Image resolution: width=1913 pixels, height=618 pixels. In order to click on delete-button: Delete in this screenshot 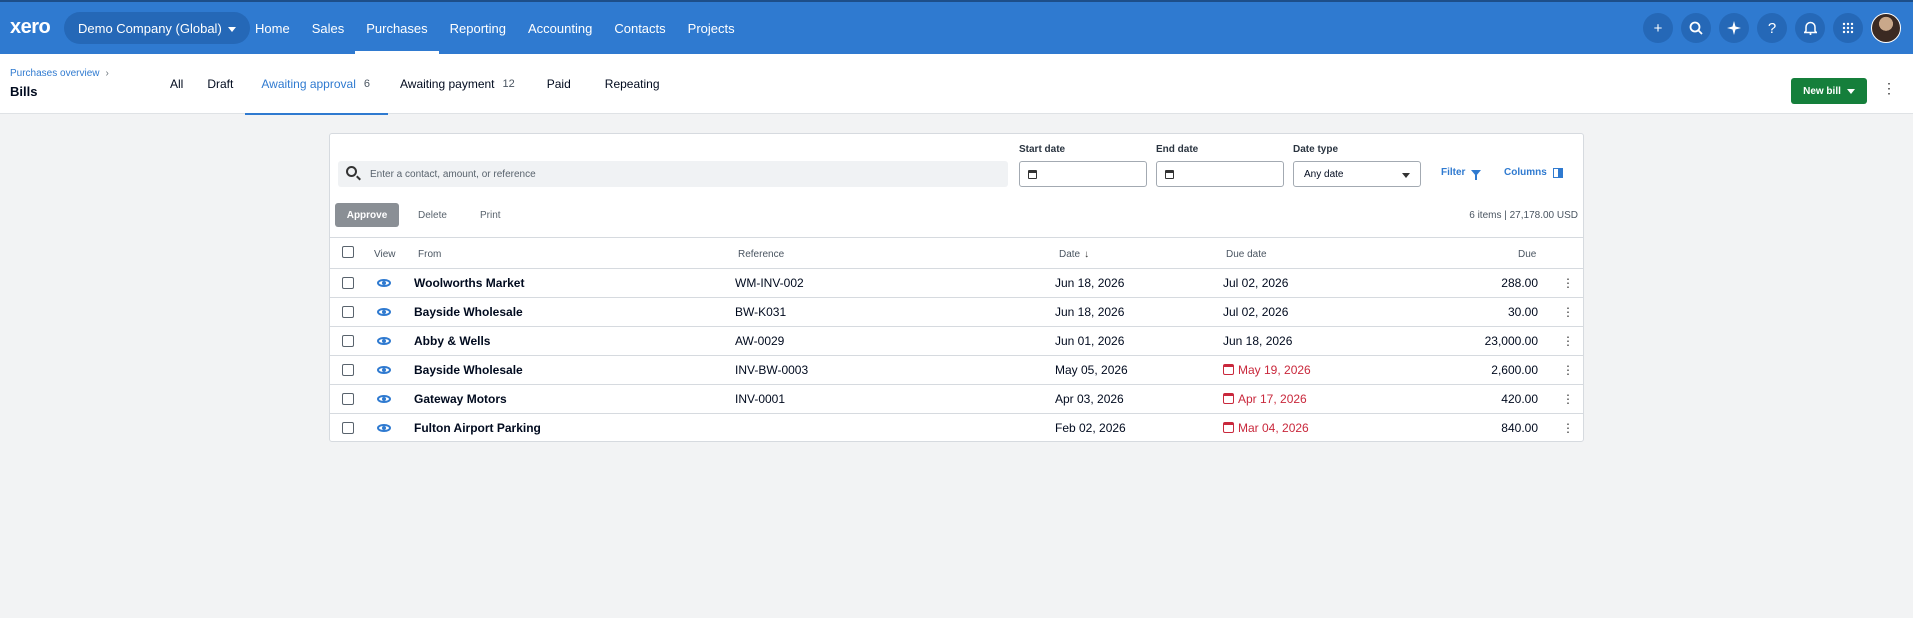, I will do `click(432, 215)`.